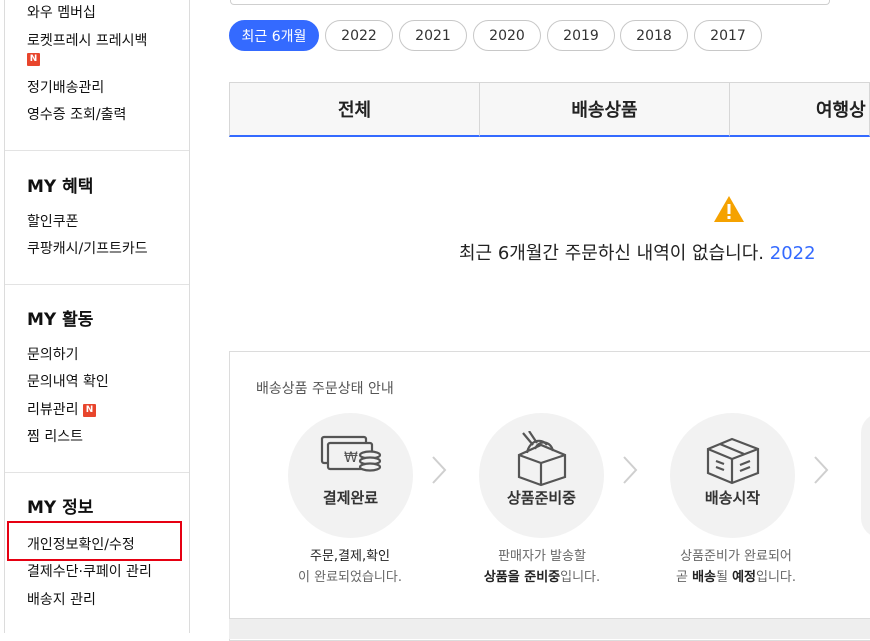 The width and height of the screenshot is (870, 641). I want to click on step-desc-line: 이 완료되었습니다., so click(350, 577).